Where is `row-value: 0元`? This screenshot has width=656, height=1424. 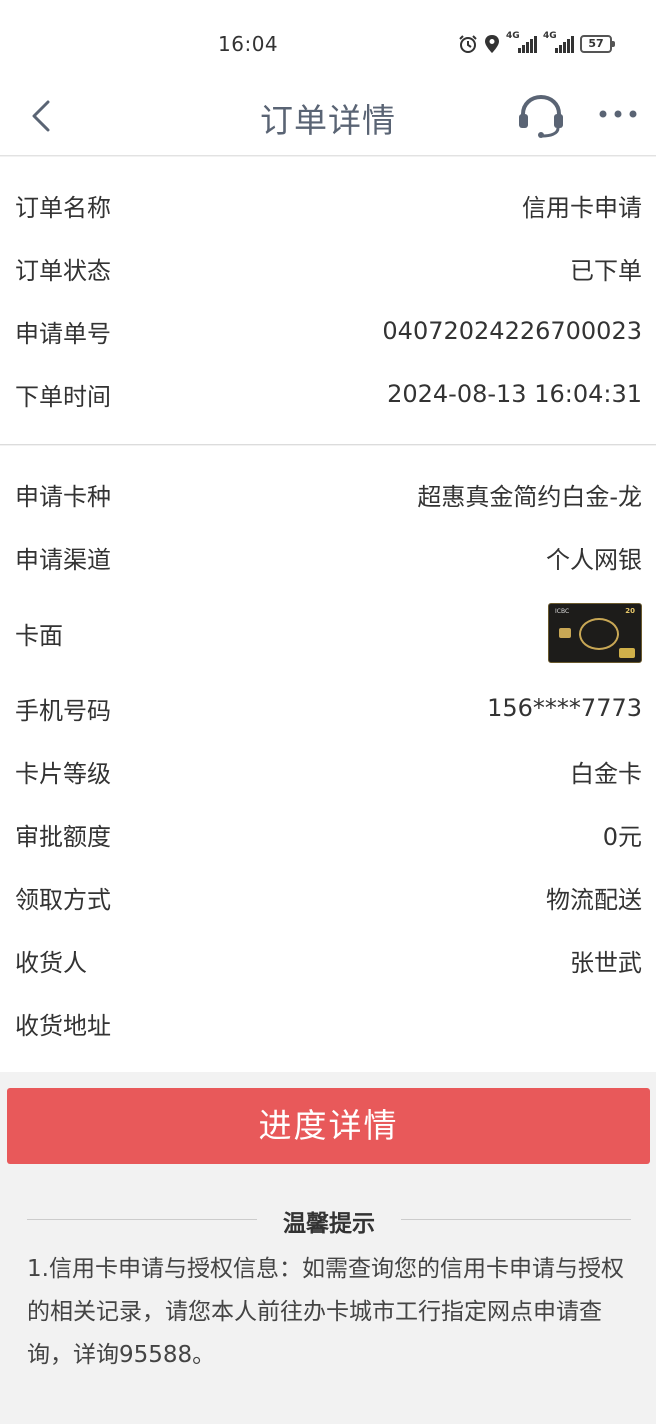
row-value: 0元 is located at coordinates (622, 836).